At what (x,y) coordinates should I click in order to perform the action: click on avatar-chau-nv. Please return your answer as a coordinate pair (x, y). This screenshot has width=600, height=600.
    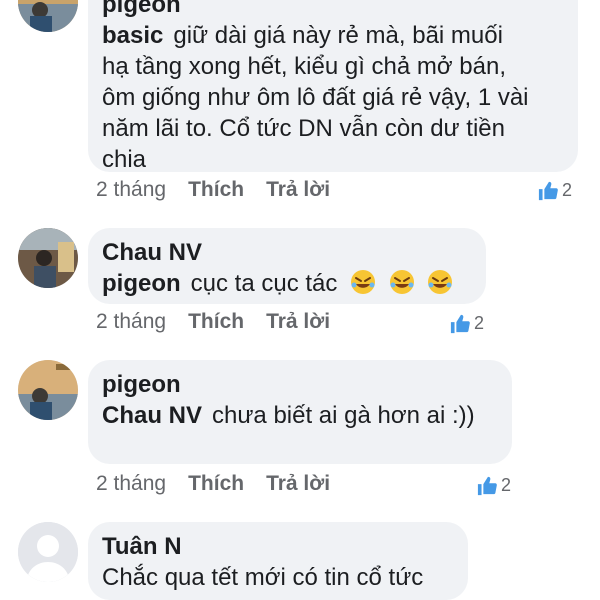
    Looking at the image, I should click on (48, 258).